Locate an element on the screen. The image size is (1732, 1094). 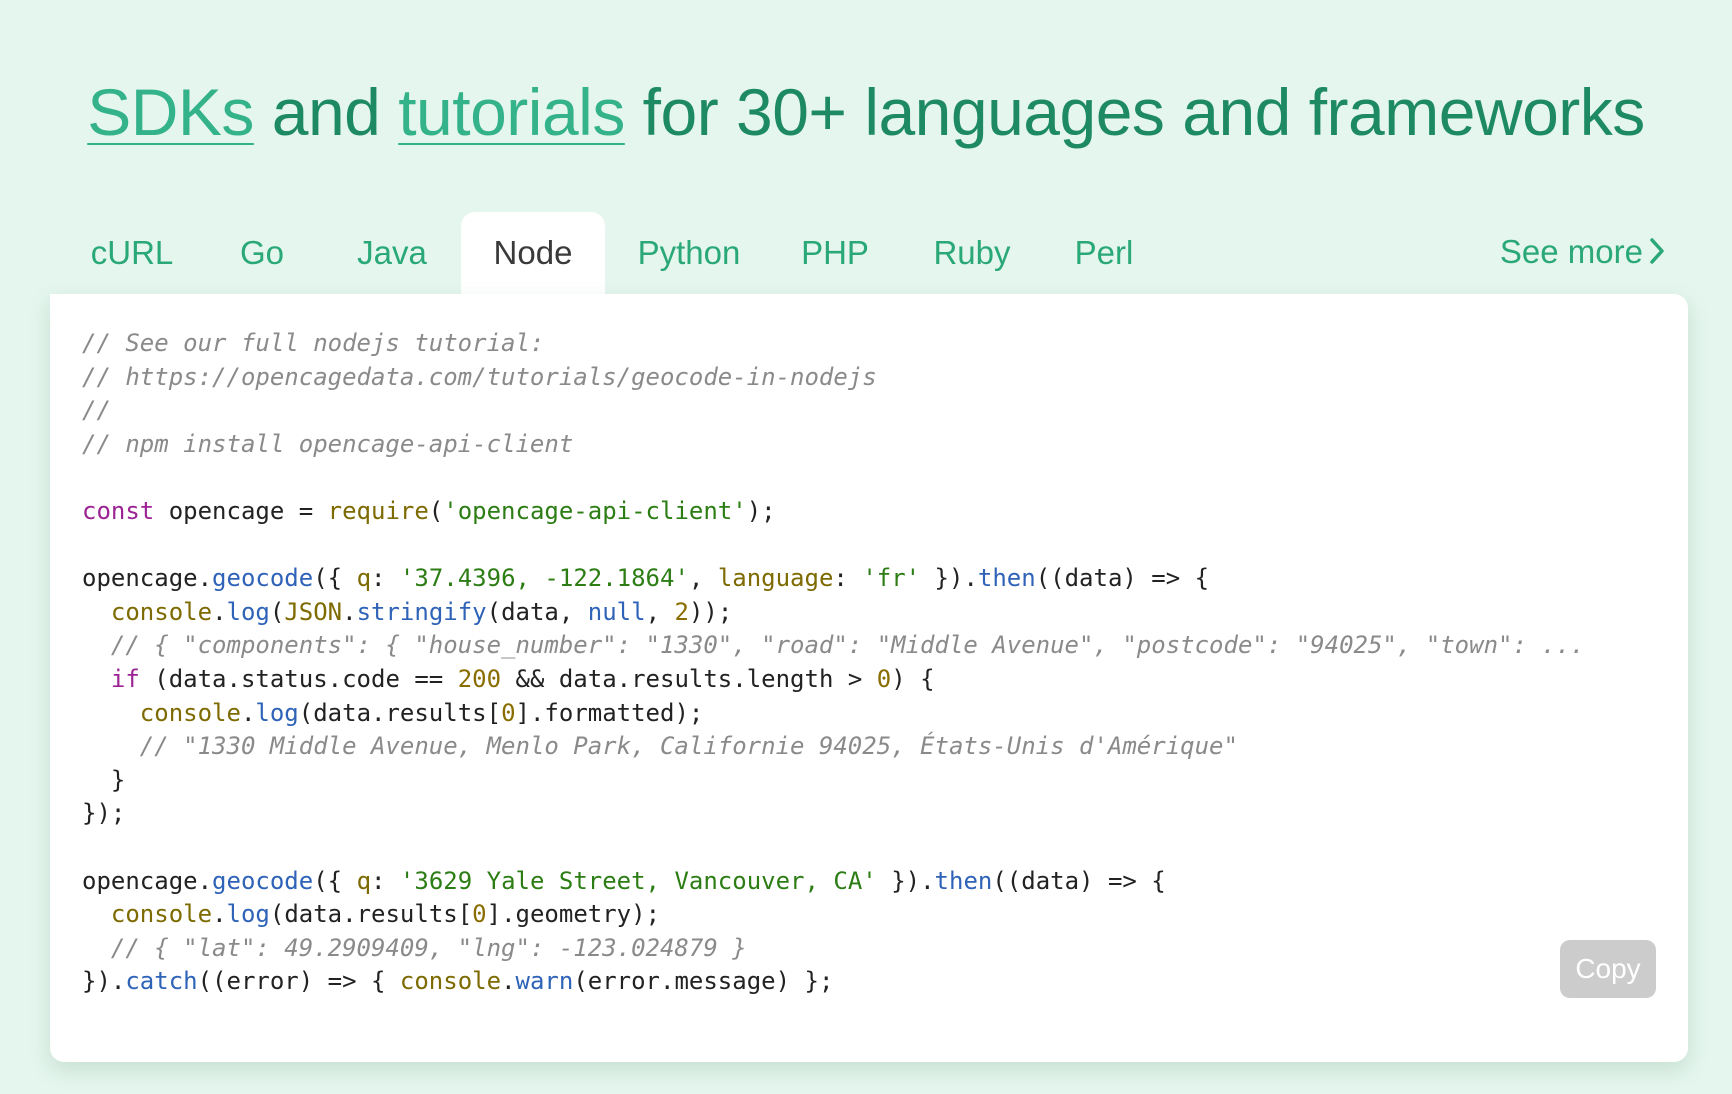
tab-curl: cURL is located at coordinates (132, 253).